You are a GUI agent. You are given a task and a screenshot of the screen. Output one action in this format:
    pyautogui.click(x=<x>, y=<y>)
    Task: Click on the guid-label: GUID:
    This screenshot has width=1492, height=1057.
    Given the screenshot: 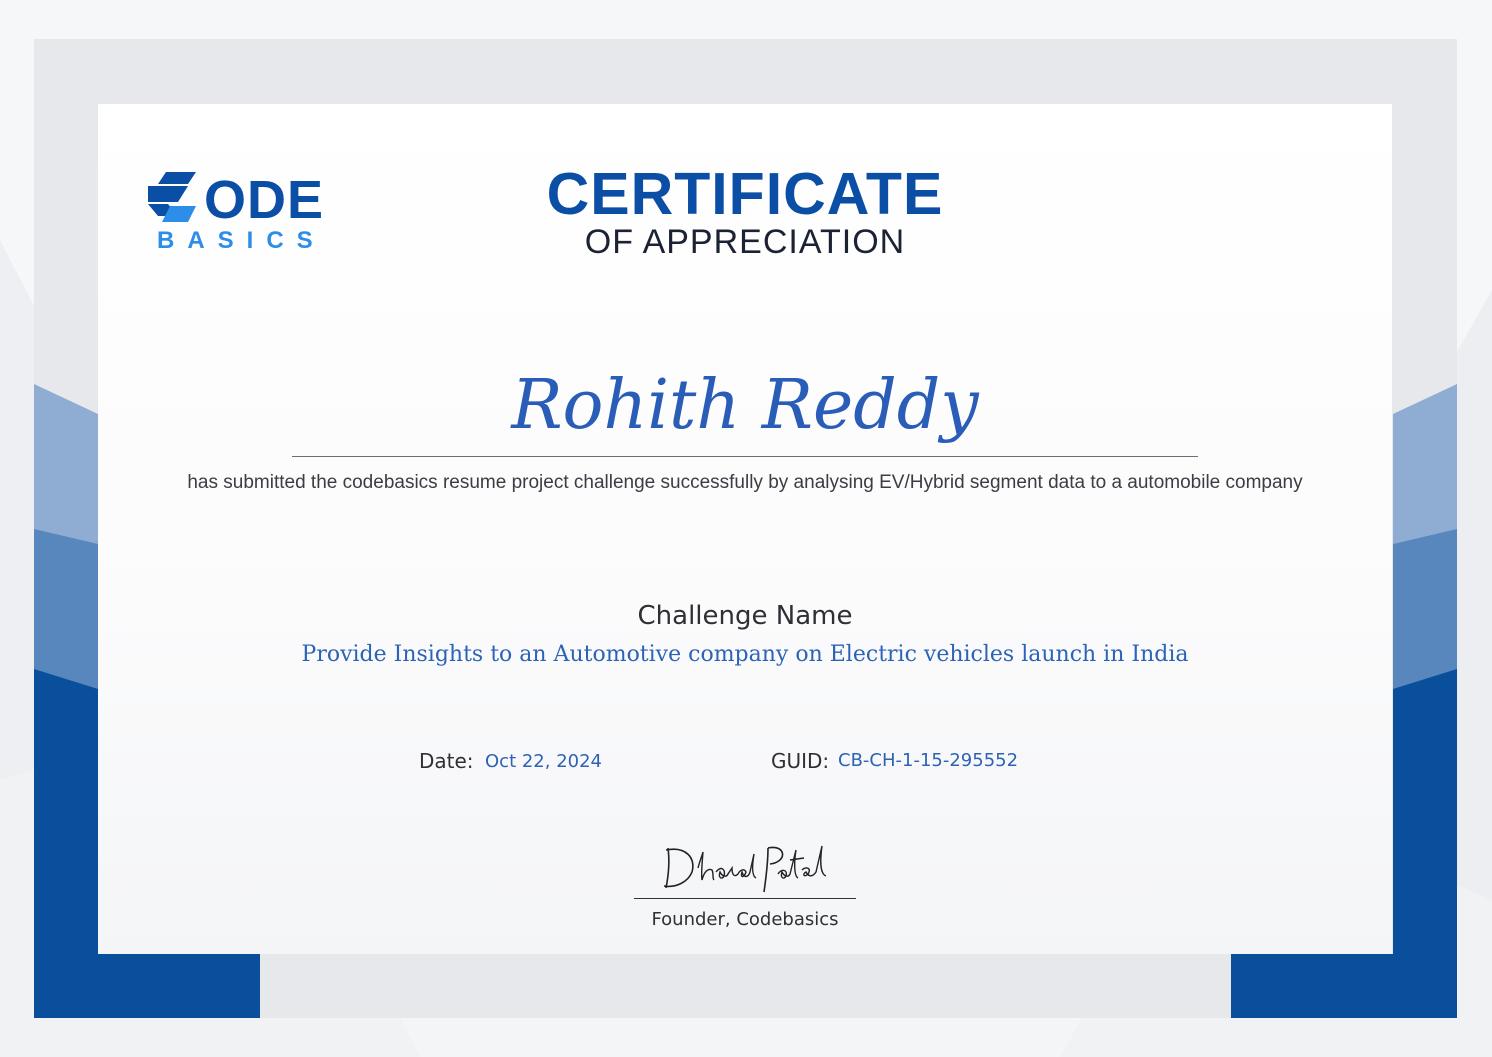 What is the action you would take?
    pyautogui.click(x=800, y=761)
    